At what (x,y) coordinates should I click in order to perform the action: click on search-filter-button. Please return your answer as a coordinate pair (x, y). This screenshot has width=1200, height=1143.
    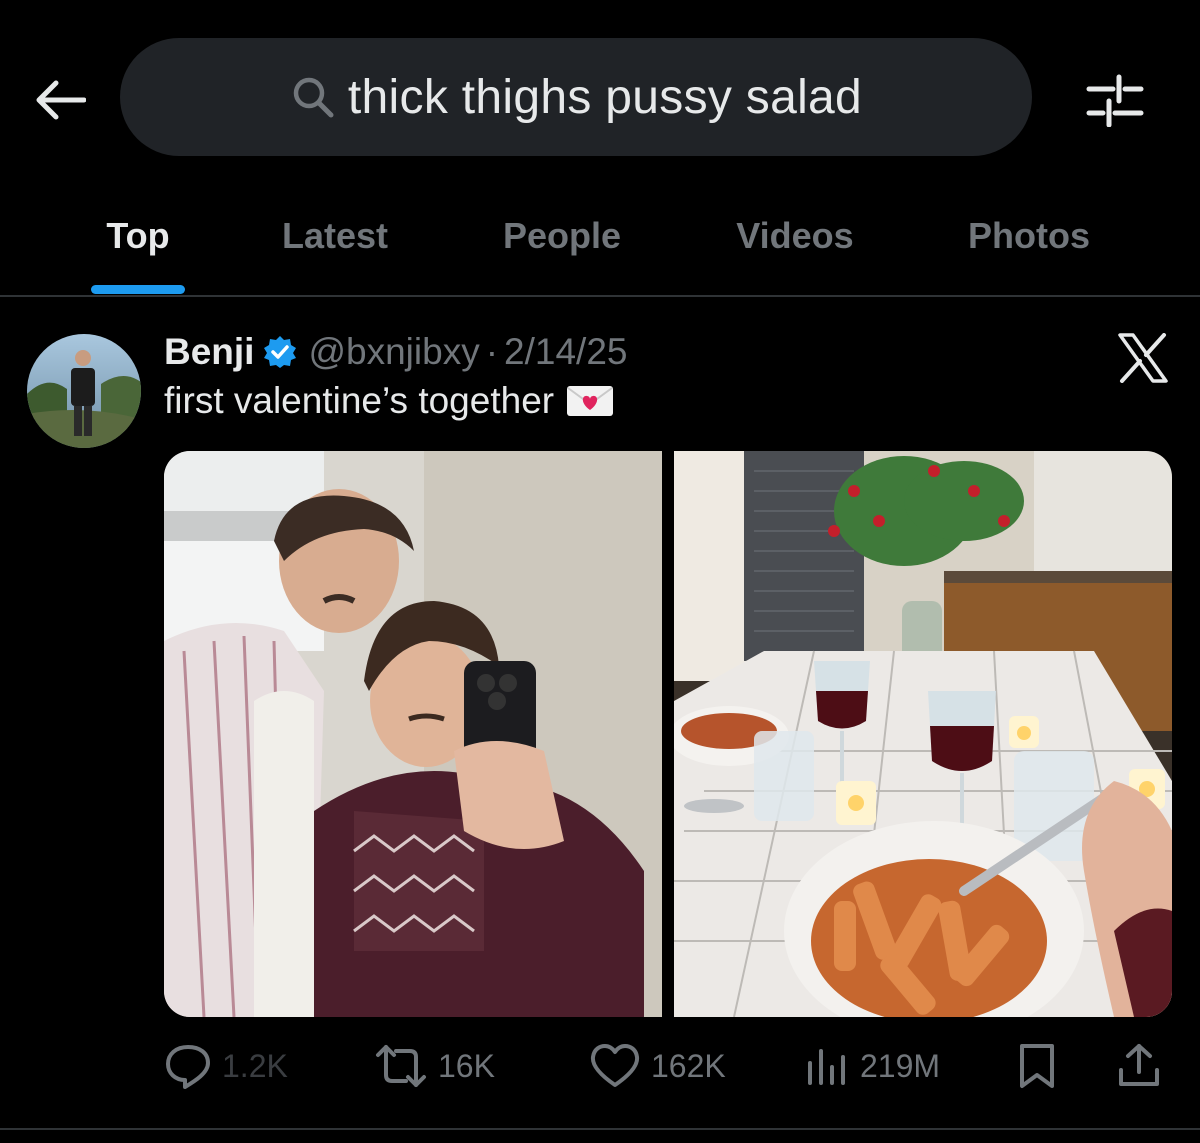
    Looking at the image, I should click on (1115, 99).